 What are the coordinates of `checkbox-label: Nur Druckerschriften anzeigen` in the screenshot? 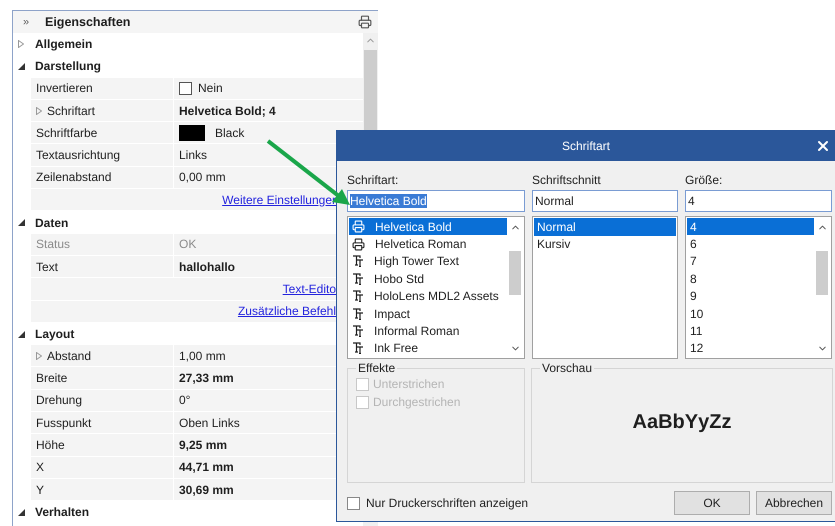 It's located at (448, 503).